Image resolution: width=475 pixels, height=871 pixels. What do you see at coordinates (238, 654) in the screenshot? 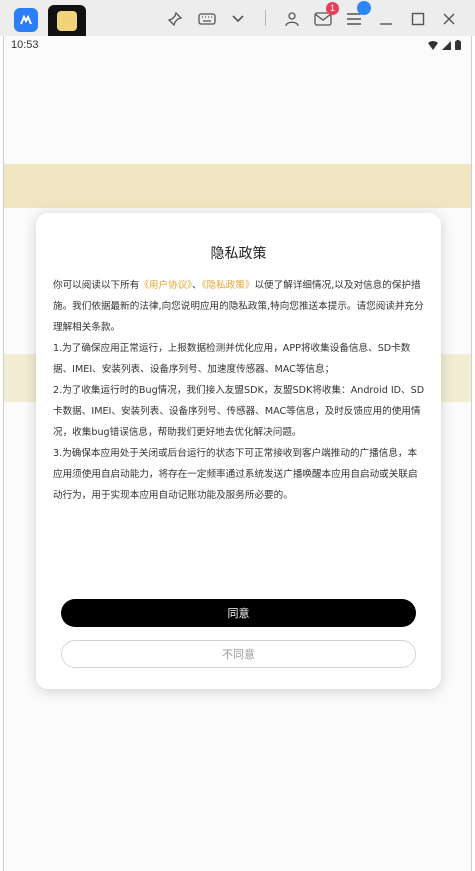
I see `disagree-button: 不同意` at bounding box center [238, 654].